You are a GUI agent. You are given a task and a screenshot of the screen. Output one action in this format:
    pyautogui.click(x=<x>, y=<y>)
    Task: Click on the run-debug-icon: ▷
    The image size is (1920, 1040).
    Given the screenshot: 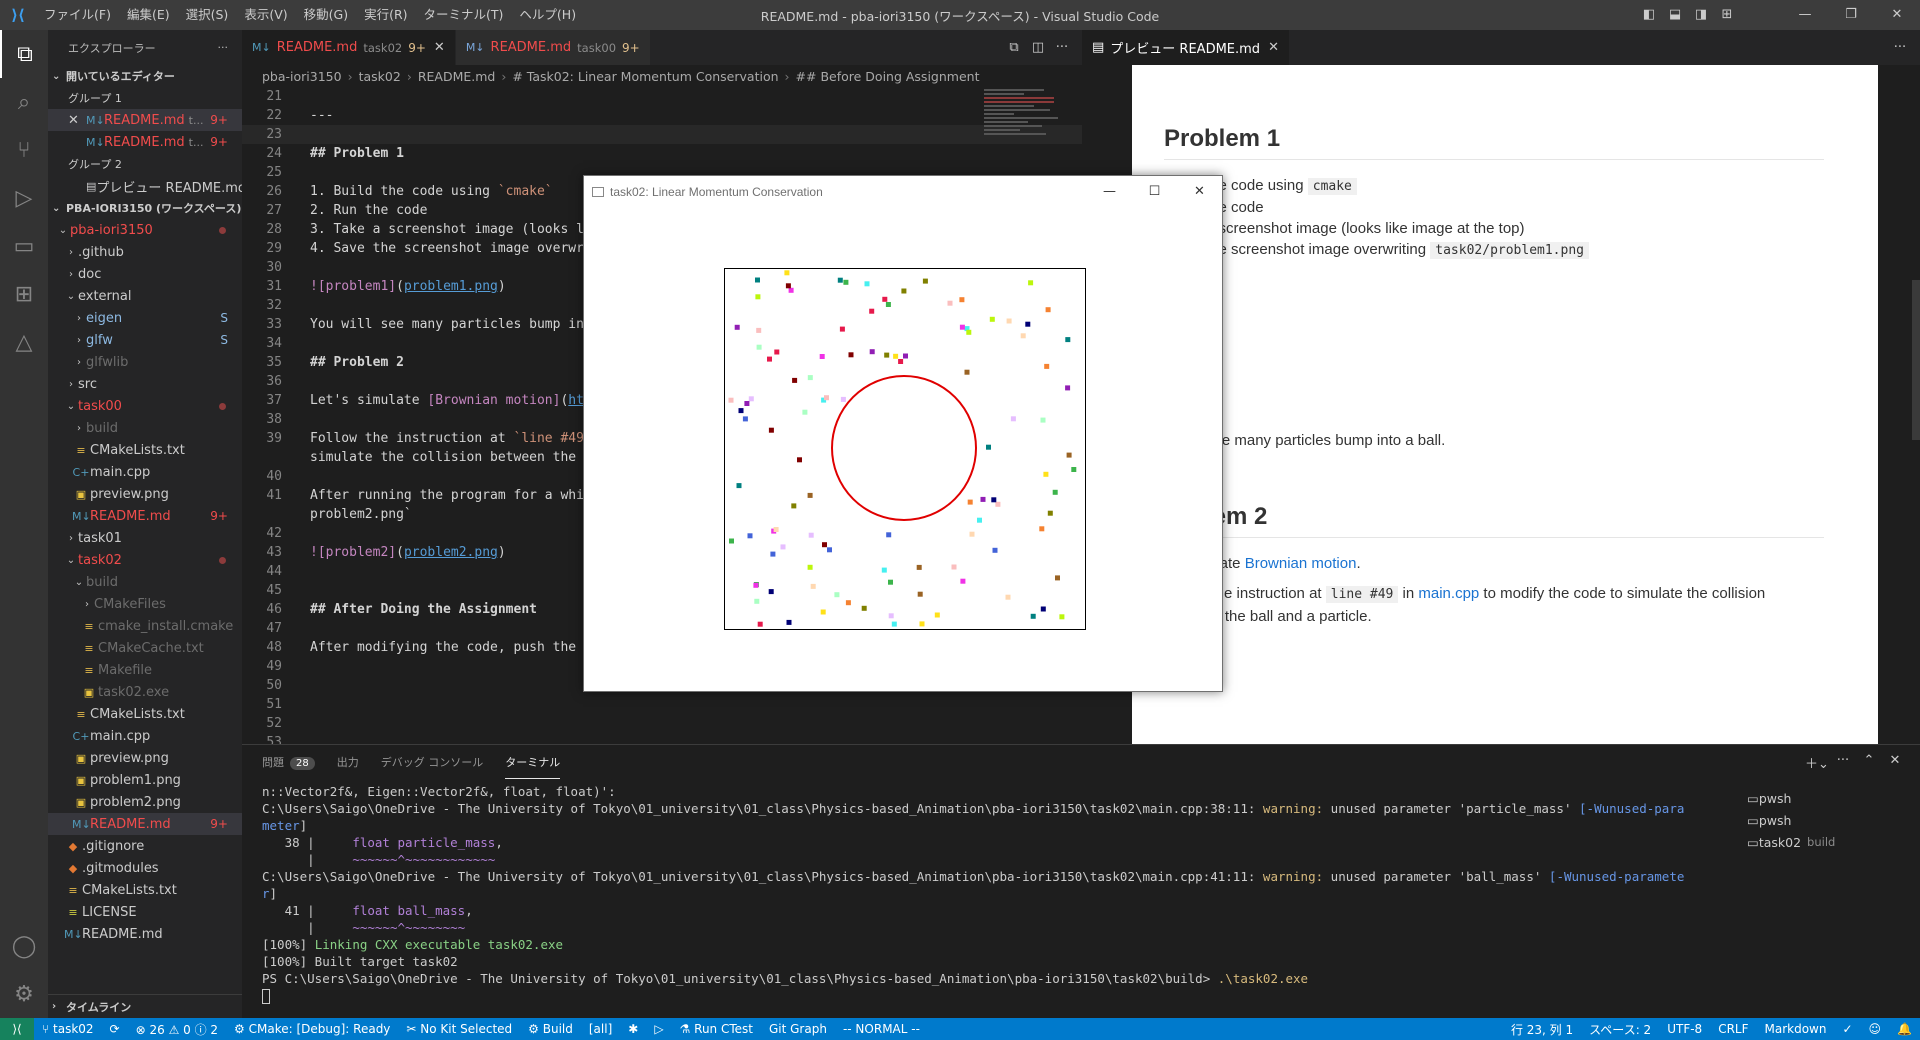 What is the action you would take?
    pyautogui.click(x=24, y=198)
    